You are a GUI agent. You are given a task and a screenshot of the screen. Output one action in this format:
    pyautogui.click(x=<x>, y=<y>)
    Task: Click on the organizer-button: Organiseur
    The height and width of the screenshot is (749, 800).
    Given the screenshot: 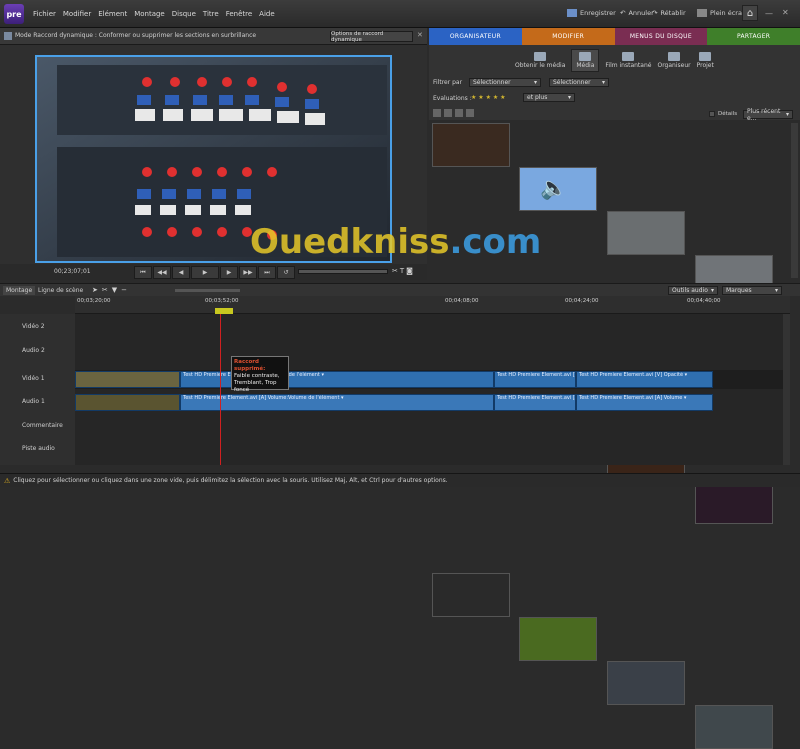 What is the action you would take?
    pyautogui.click(x=674, y=60)
    